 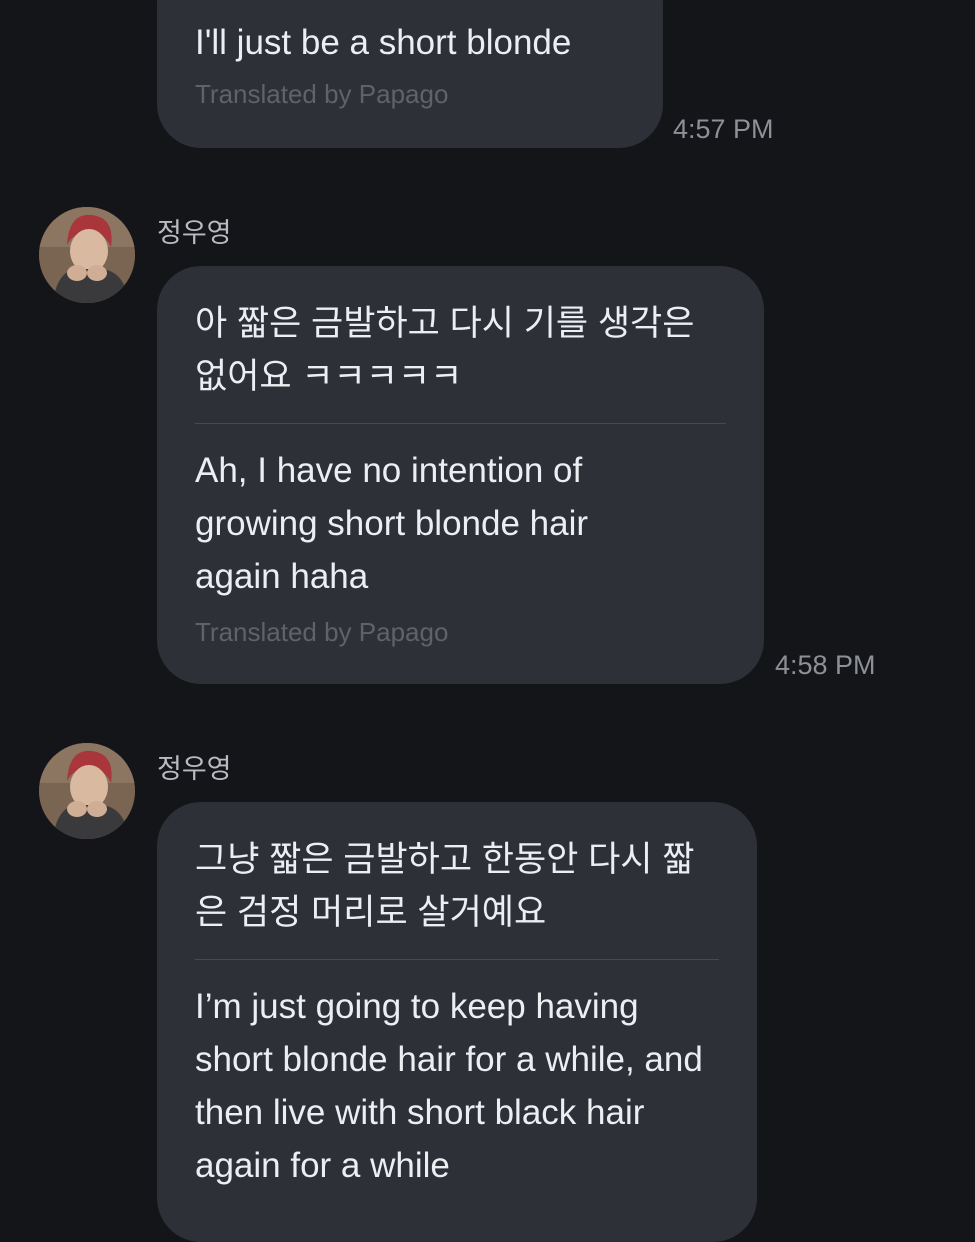 I want to click on message-text: I'll just be a short blonde, so click(x=383, y=42).